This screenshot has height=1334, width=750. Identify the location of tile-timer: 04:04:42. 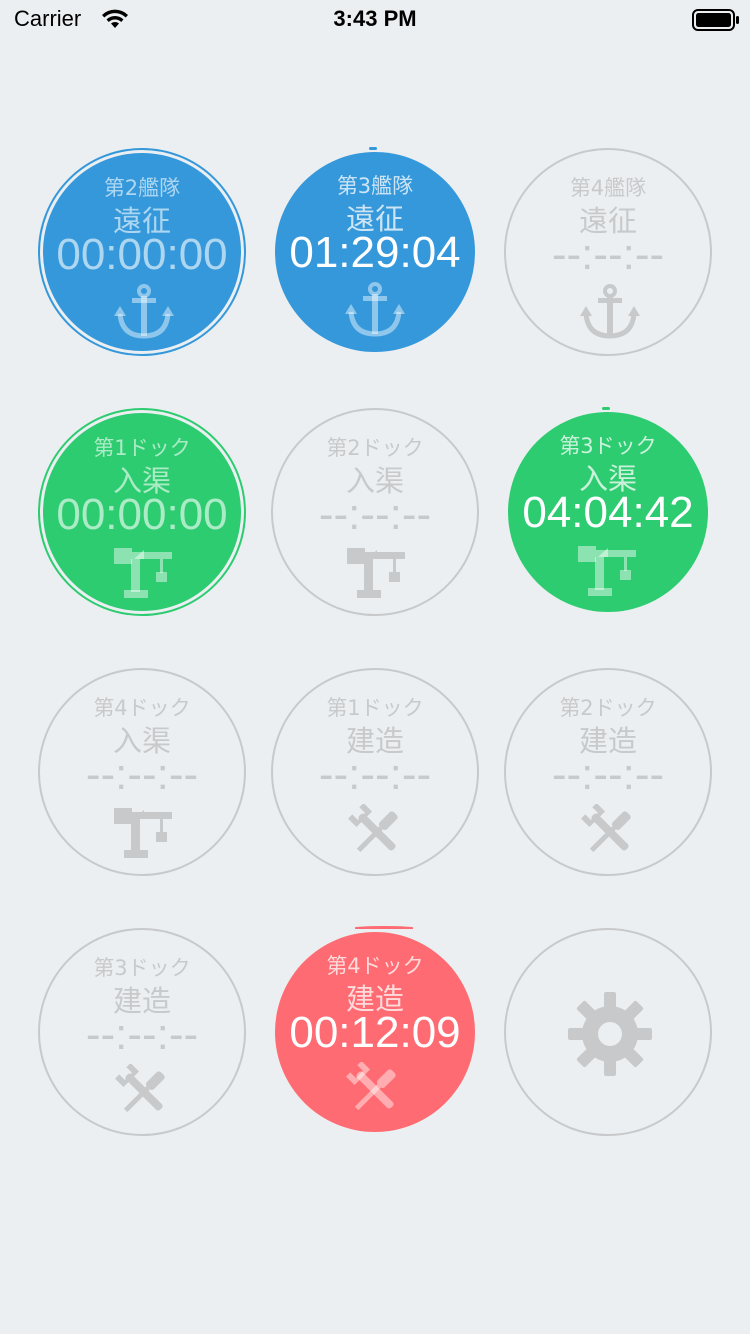
(608, 512).